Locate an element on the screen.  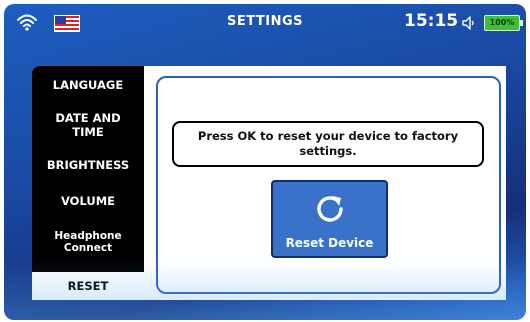
sidebar-item-label: BRIGHTNESS is located at coordinates (88, 165).